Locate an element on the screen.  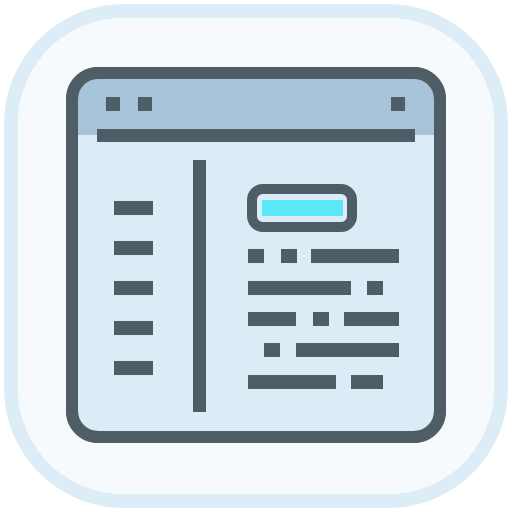
sidebar-divider is located at coordinates (199, 286).